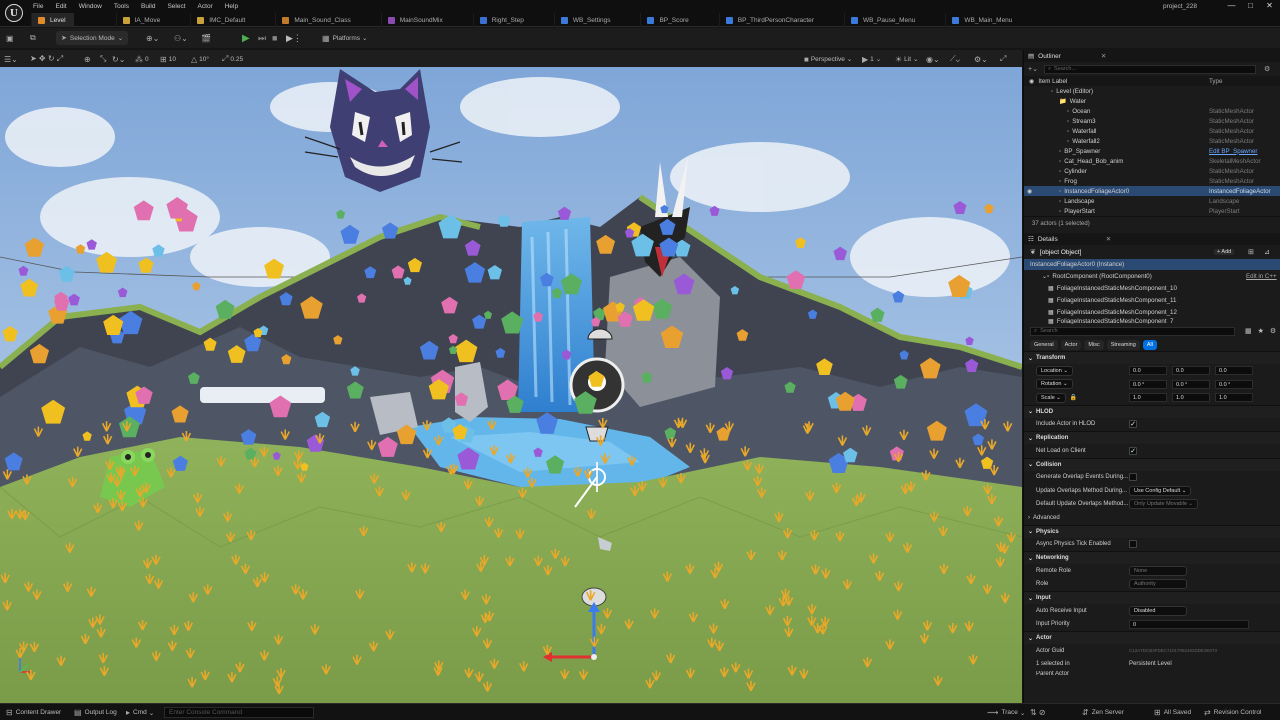 The image size is (1280, 720). What do you see at coordinates (502, 20) in the screenshot?
I see `tab-right-step: Right_Step` at bounding box center [502, 20].